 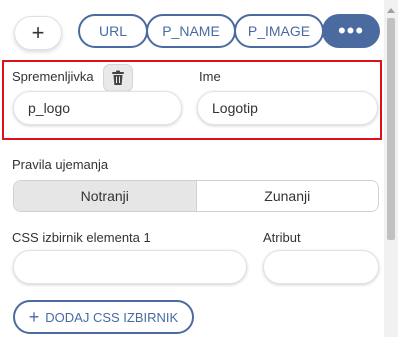 What do you see at coordinates (282, 237) in the screenshot?
I see `attribute-label: Atribut` at bounding box center [282, 237].